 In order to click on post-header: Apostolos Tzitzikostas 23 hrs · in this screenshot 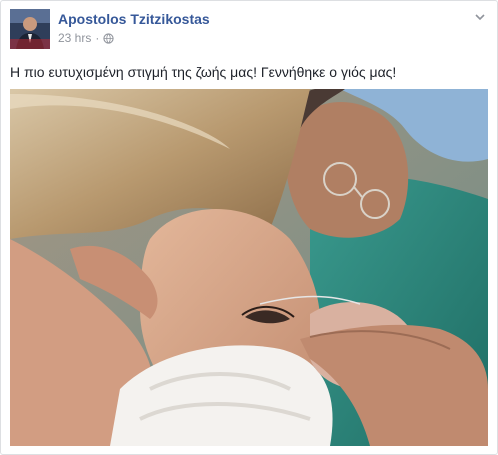, I will do `click(249, 30)`.